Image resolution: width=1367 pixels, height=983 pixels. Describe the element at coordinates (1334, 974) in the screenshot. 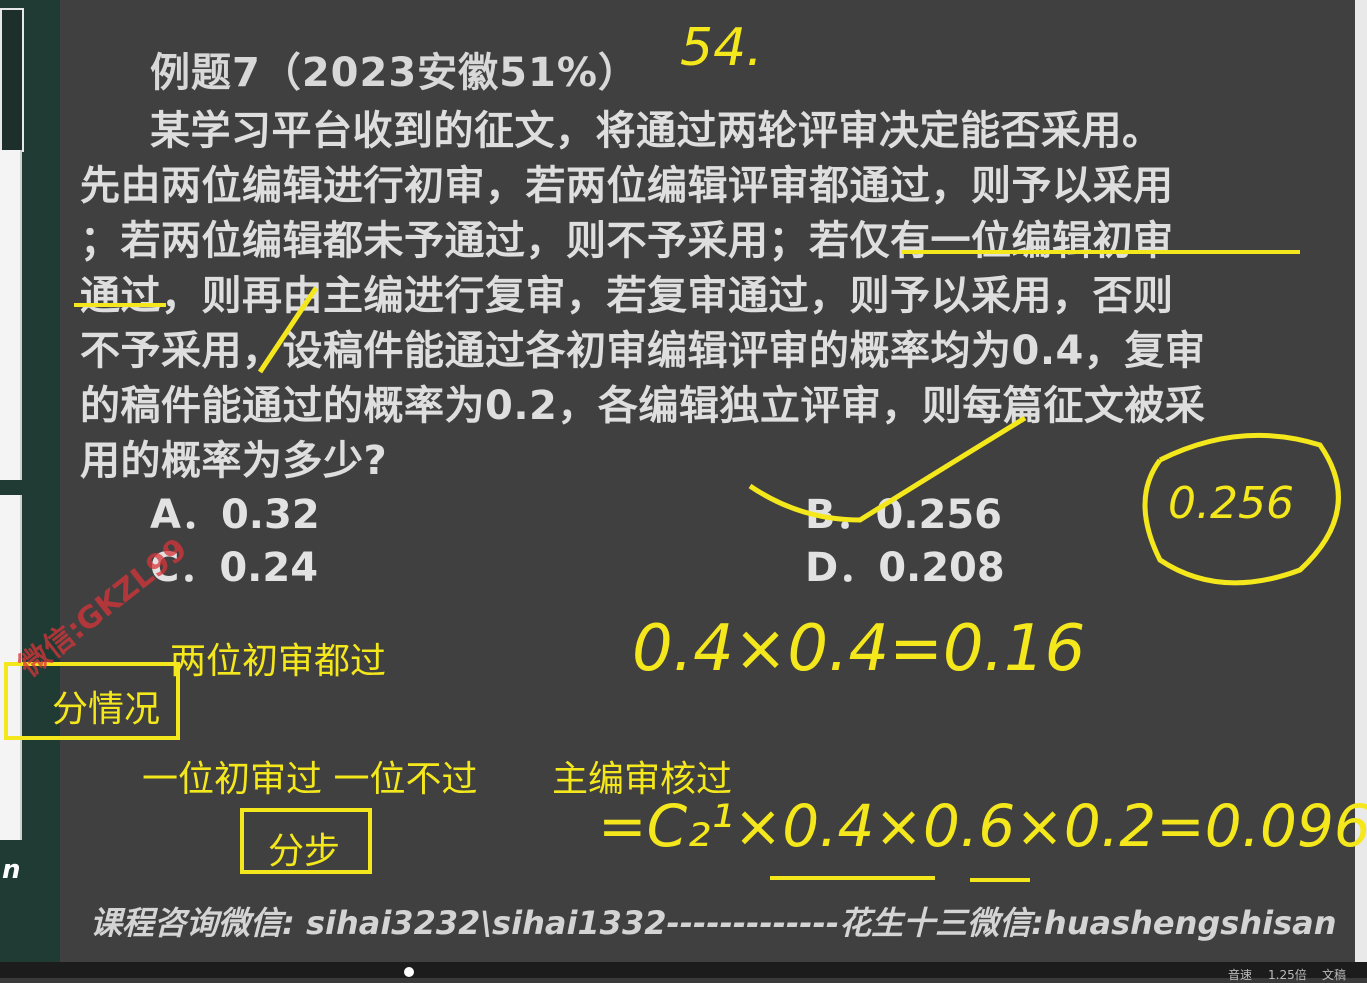

I see `doc-button: 文稿` at that location.